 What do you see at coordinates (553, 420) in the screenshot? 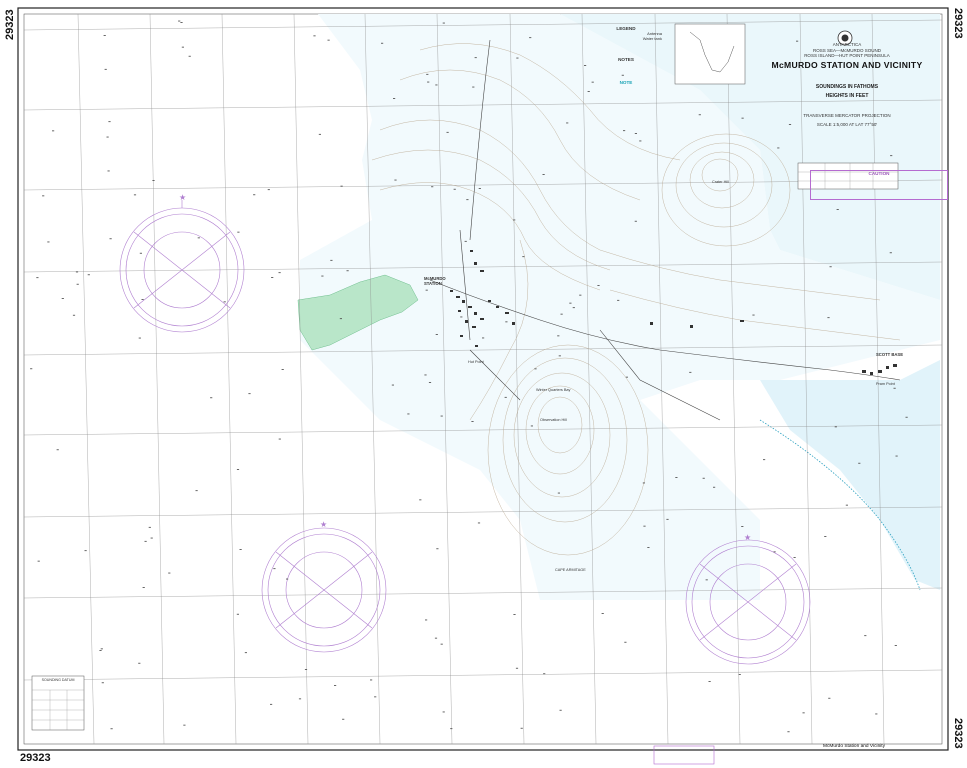
I see `observation-hill-label: Observation Hill` at bounding box center [553, 420].